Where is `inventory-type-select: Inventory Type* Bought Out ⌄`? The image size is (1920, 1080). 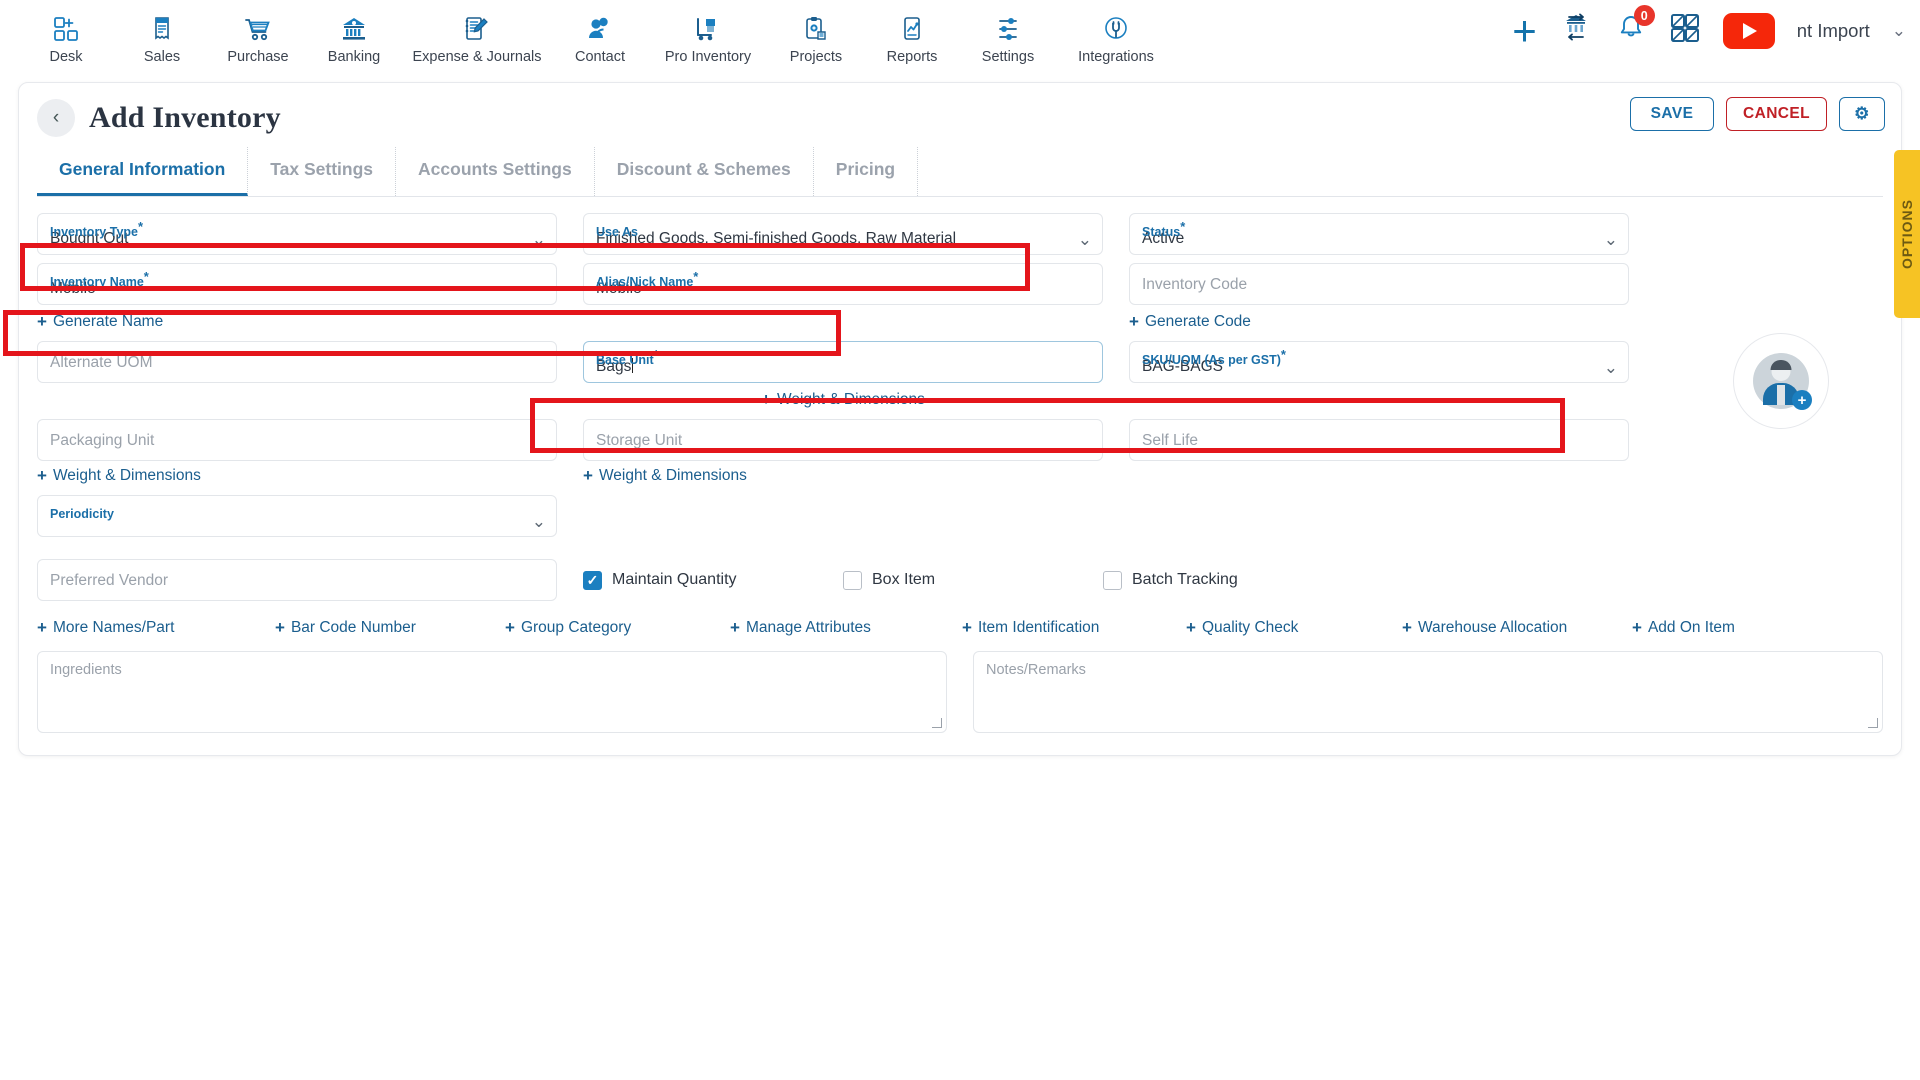
inventory-type-select: Inventory Type* Bought Out ⌄ is located at coordinates (297, 234).